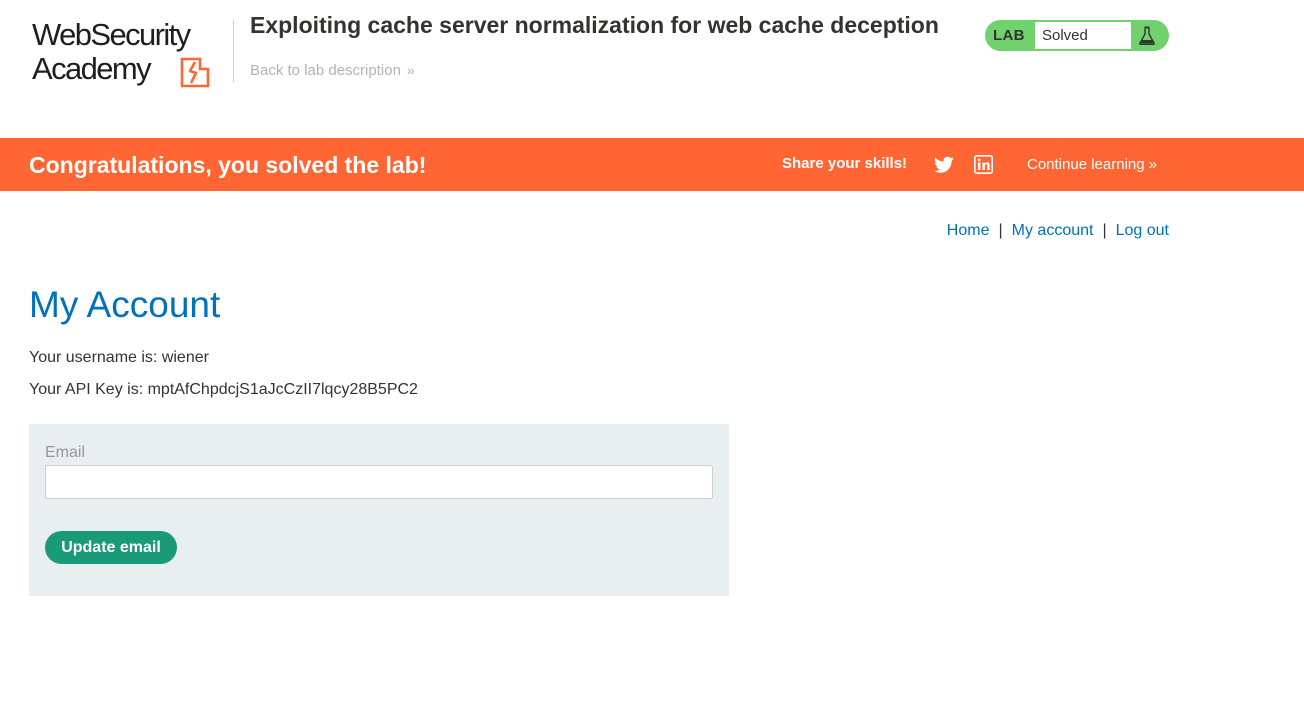 This screenshot has height=702, width=1304. What do you see at coordinates (1142, 230) in the screenshot?
I see `nav-logout-link: Log out` at bounding box center [1142, 230].